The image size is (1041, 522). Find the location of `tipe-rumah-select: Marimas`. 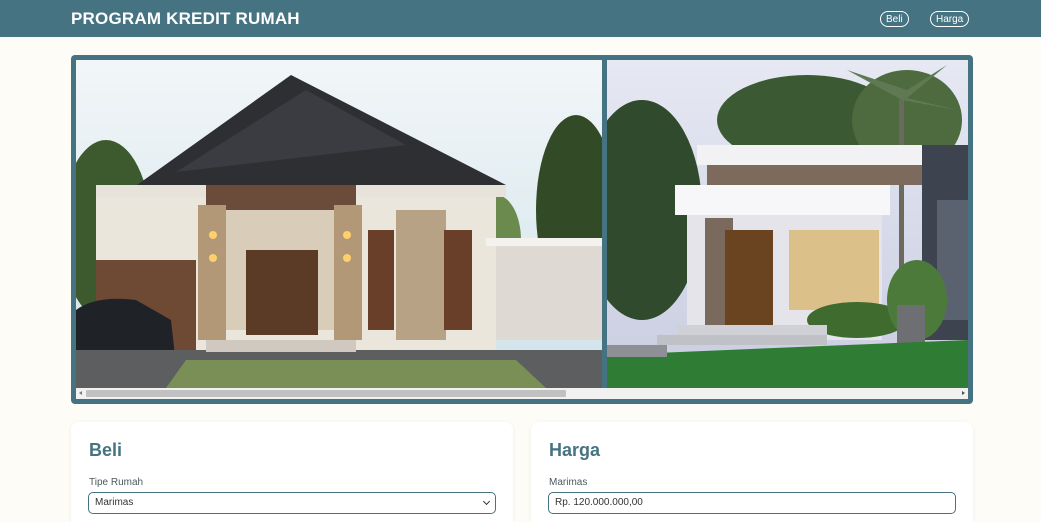

tipe-rumah-select: Marimas is located at coordinates (292, 503).